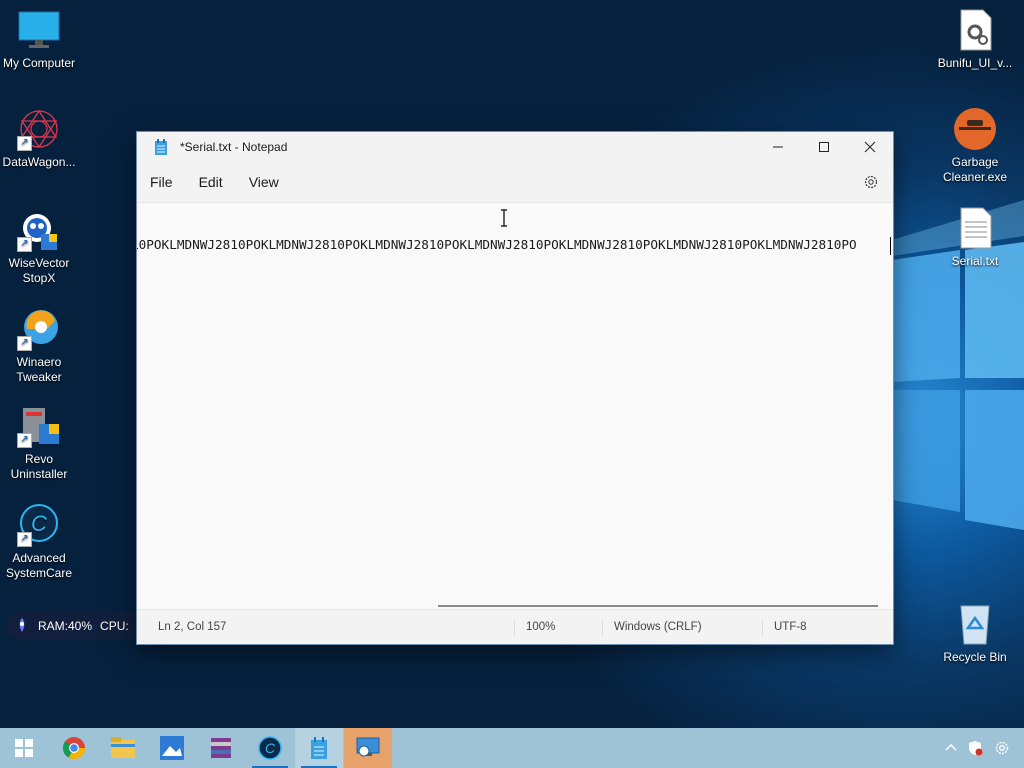  Describe the element at coordinates (39, 230) in the screenshot. I see `wisevector-icon: ↗` at that location.